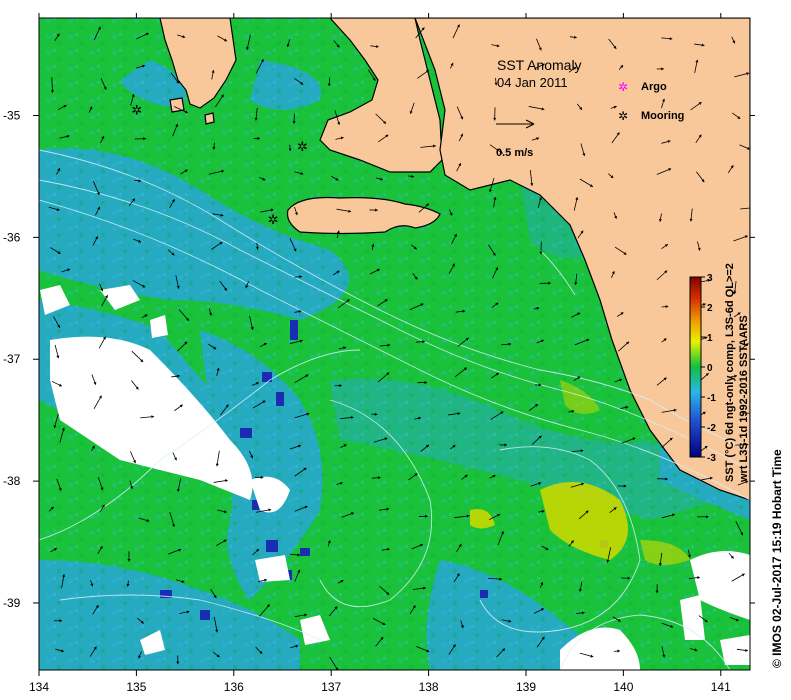 The height and width of the screenshot is (700, 791). I want to click on x-tick-label: 136, so click(234, 687).